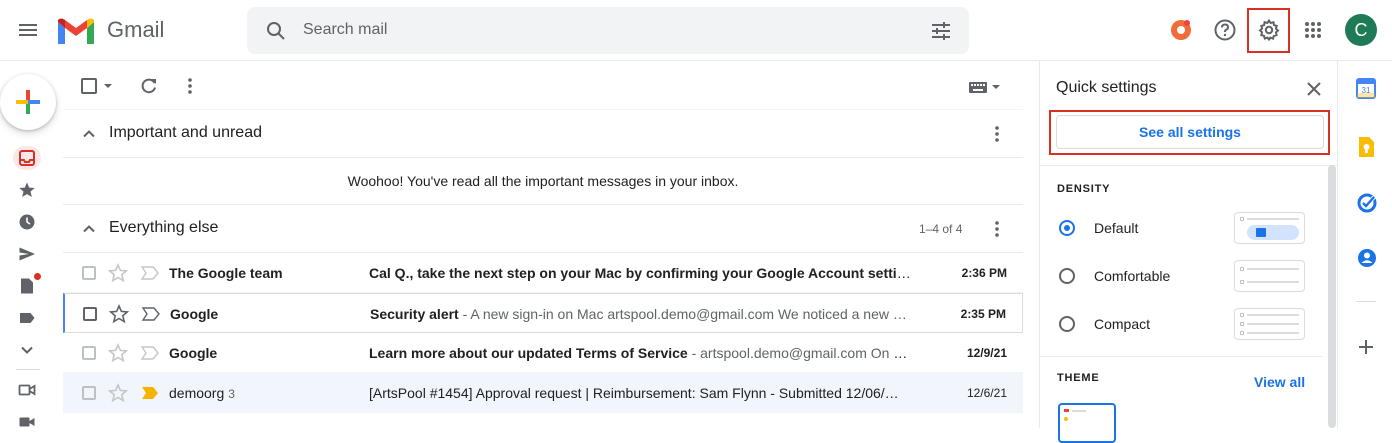 The height and width of the screenshot is (443, 1392). Describe the element at coordinates (1366, 88) in the screenshot. I see `calendar-app-button: 31` at that location.